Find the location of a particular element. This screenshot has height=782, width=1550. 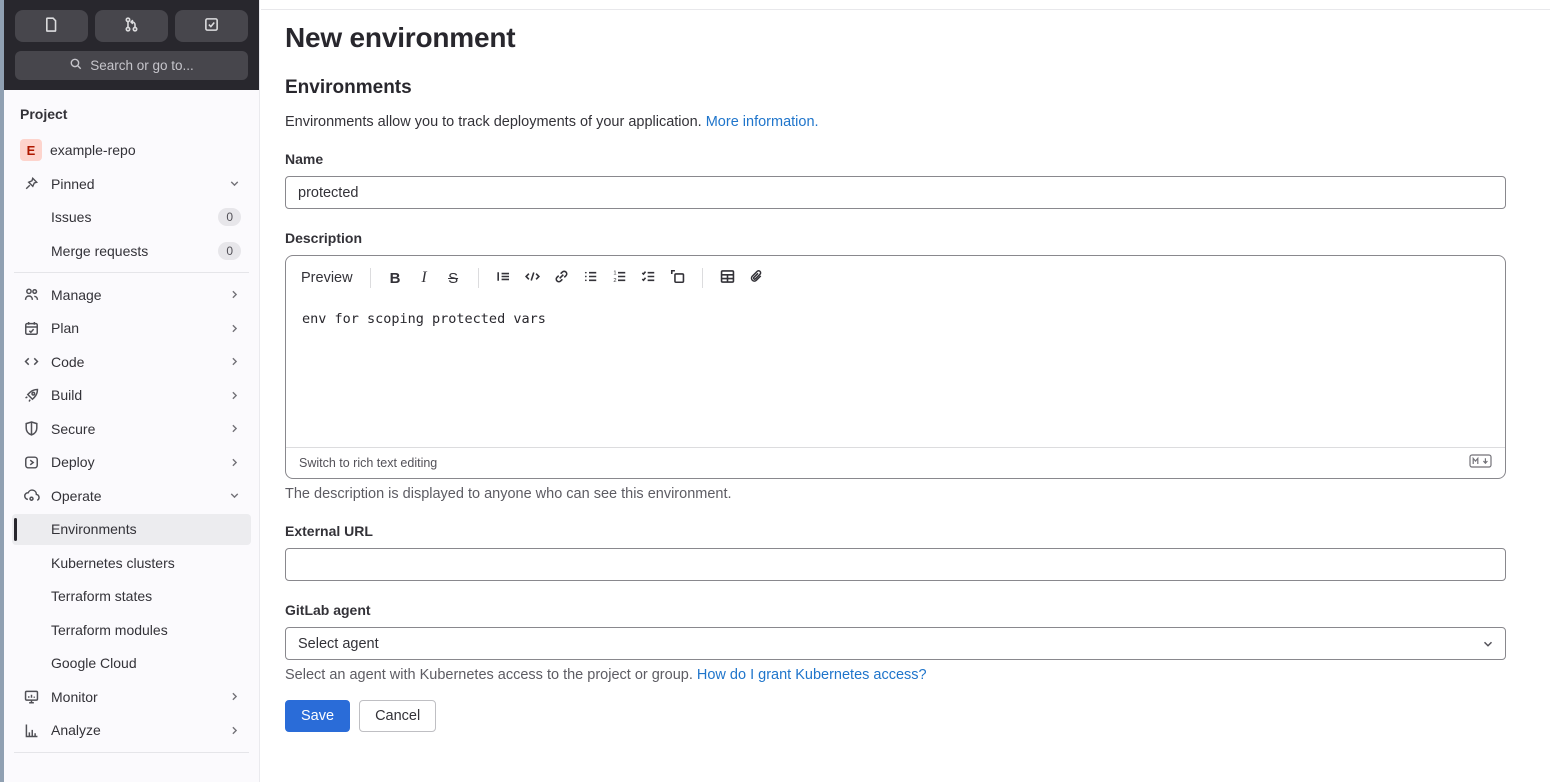

sidebar-item-manage: Manage is located at coordinates (131, 294).